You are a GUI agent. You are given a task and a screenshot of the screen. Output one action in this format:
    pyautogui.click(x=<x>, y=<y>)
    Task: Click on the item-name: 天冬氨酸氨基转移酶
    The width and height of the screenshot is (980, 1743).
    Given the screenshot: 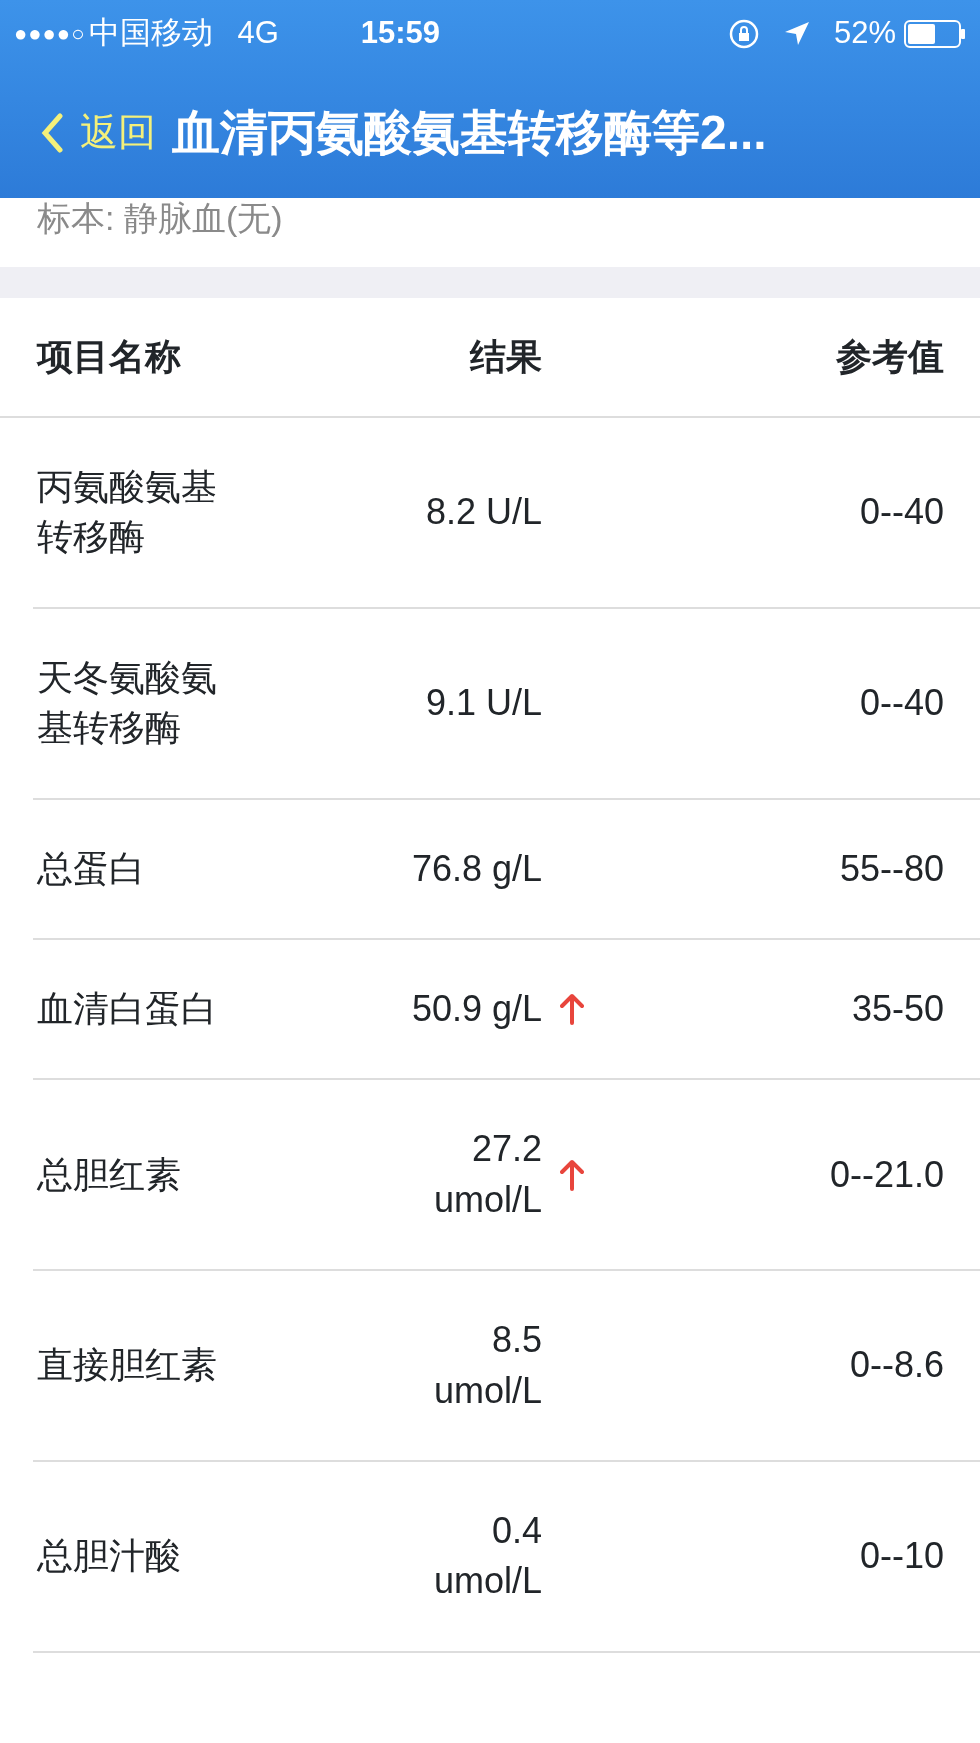 What is the action you would take?
    pyautogui.click(x=127, y=703)
    